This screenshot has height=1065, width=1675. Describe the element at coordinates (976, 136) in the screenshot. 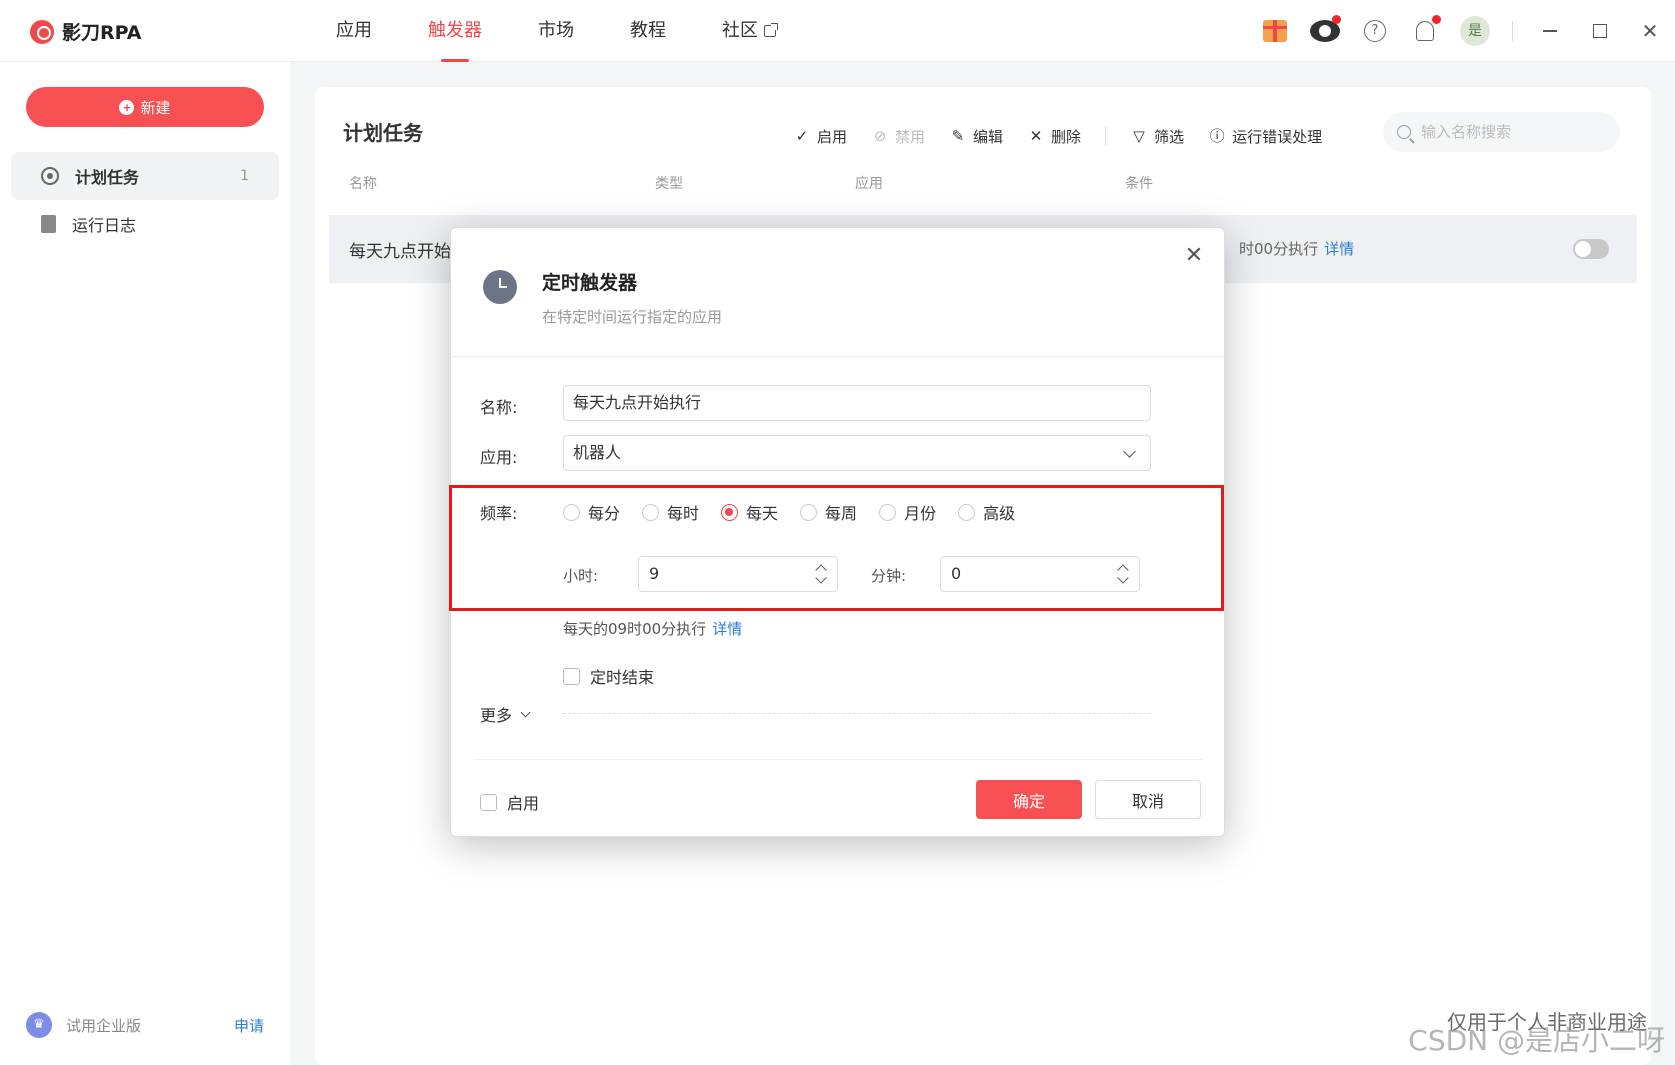

I see `edit-button: ✎ 编辑` at that location.